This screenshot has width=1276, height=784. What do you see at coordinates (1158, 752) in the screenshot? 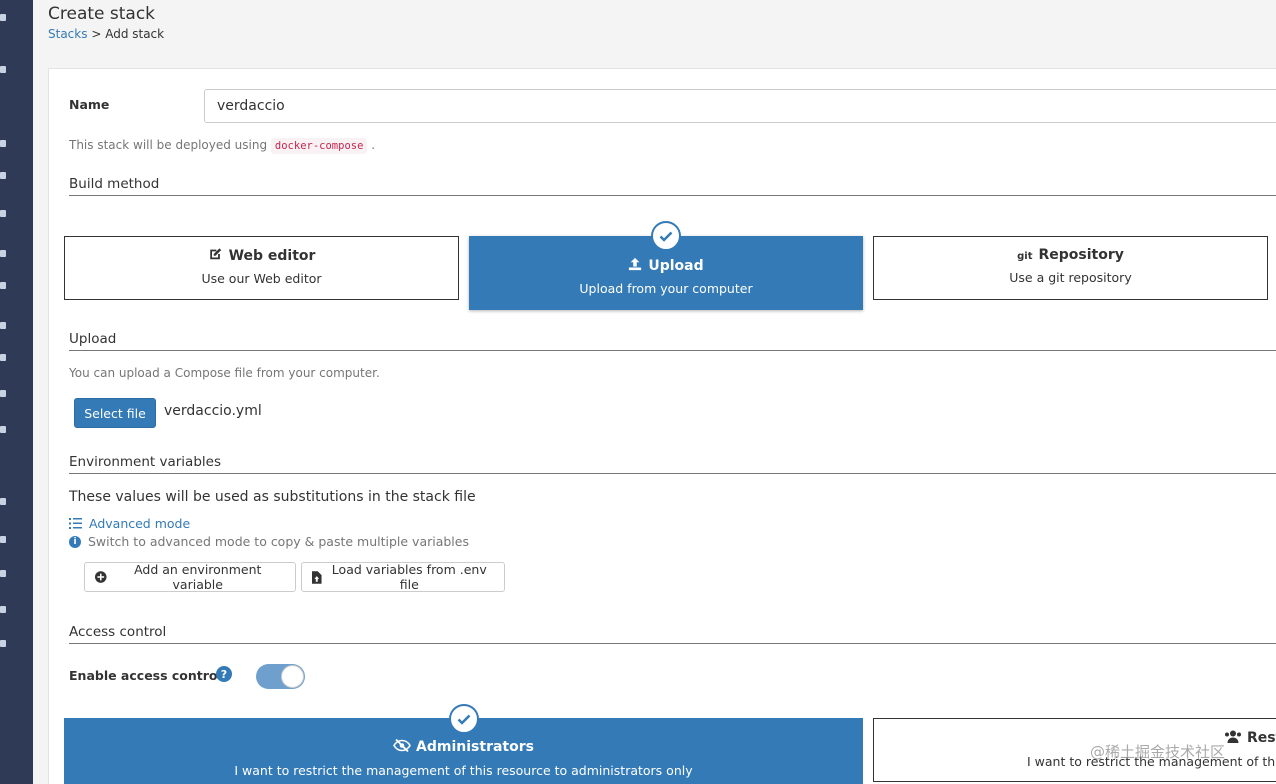
I see `watermark: @稀土掘金技术社区` at bounding box center [1158, 752].